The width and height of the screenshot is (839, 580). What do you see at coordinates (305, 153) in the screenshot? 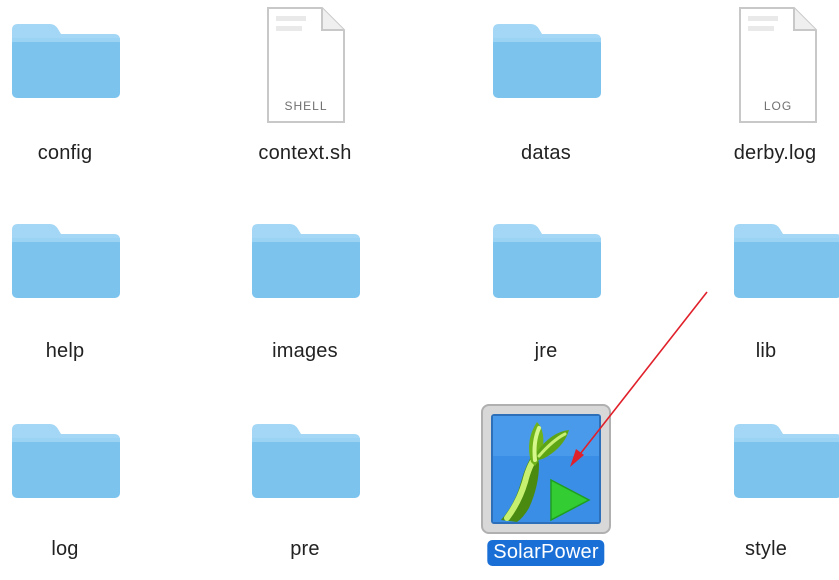
I see `file-label: context.sh` at bounding box center [305, 153].